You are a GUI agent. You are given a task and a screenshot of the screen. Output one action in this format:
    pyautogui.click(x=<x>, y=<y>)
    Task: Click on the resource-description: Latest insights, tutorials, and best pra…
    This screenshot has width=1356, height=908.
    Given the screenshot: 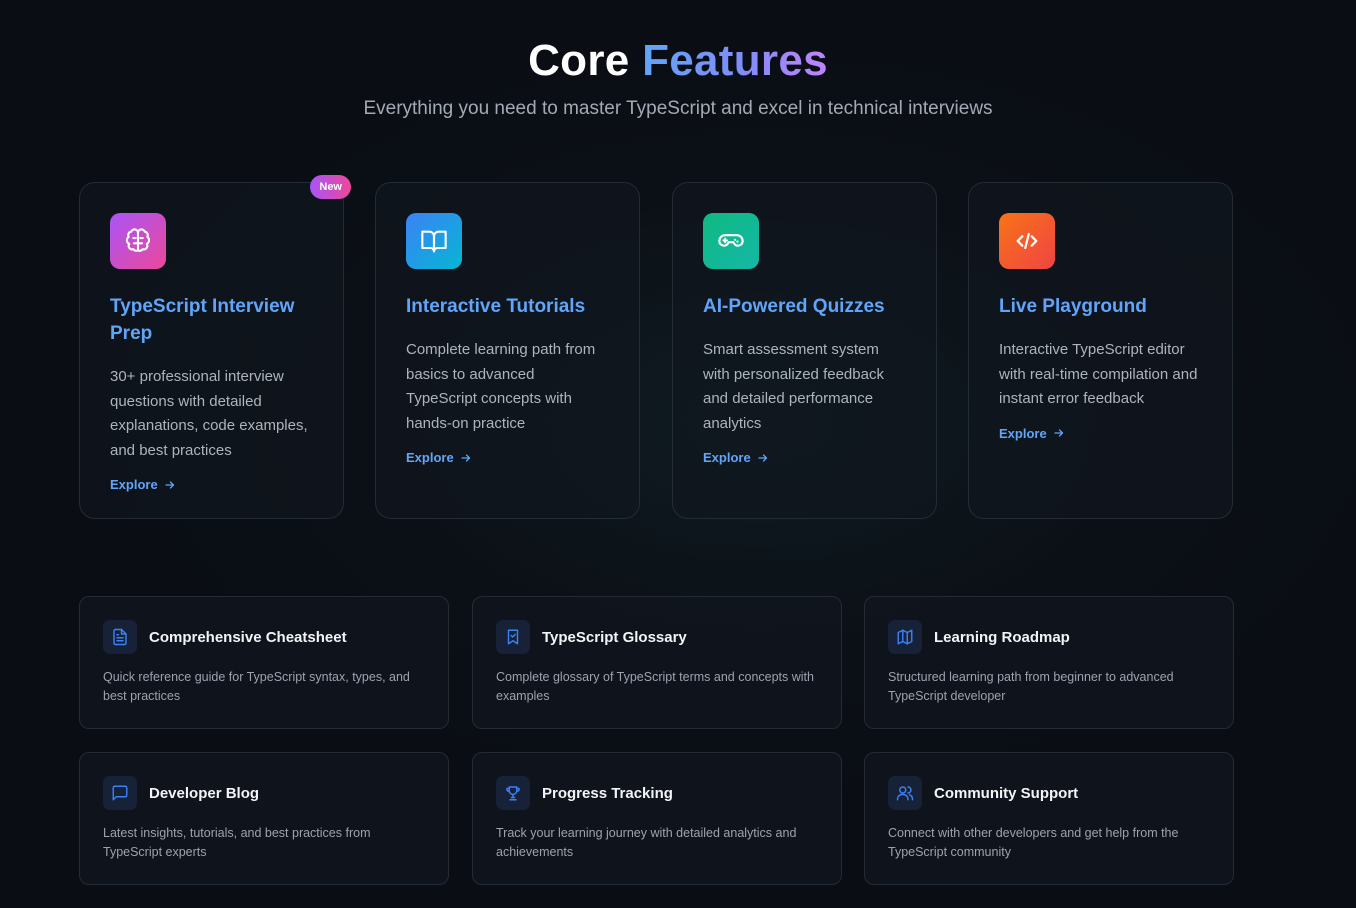 What is the action you would take?
    pyautogui.click(x=237, y=842)
    